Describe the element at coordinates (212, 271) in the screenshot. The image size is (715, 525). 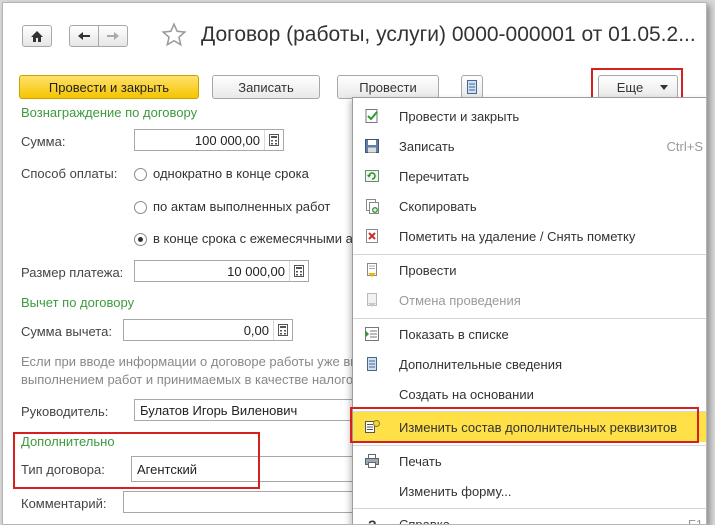
I see `payment-size-value: 10 000,00` at that location.